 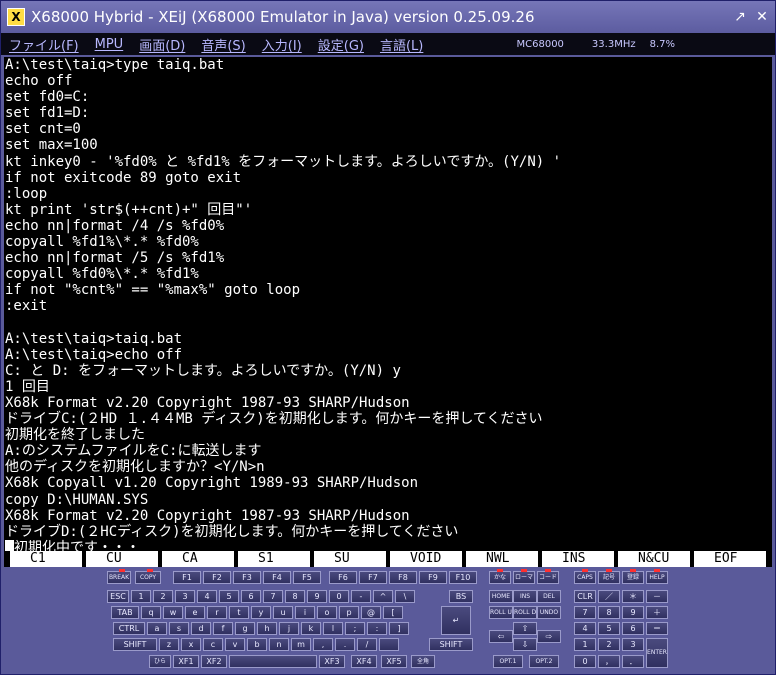 I want to click on key-symbol-r4: ., so click(x=345, y=644).